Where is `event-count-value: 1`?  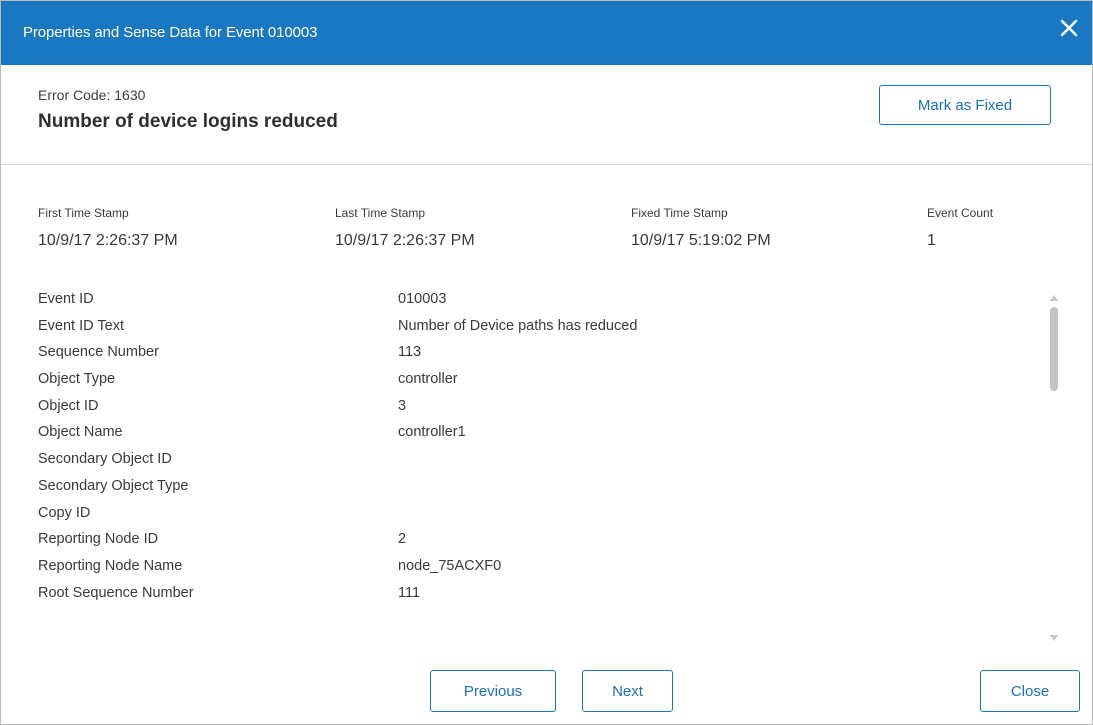 event-count-value: 1 is located at coordinates (931, 240).